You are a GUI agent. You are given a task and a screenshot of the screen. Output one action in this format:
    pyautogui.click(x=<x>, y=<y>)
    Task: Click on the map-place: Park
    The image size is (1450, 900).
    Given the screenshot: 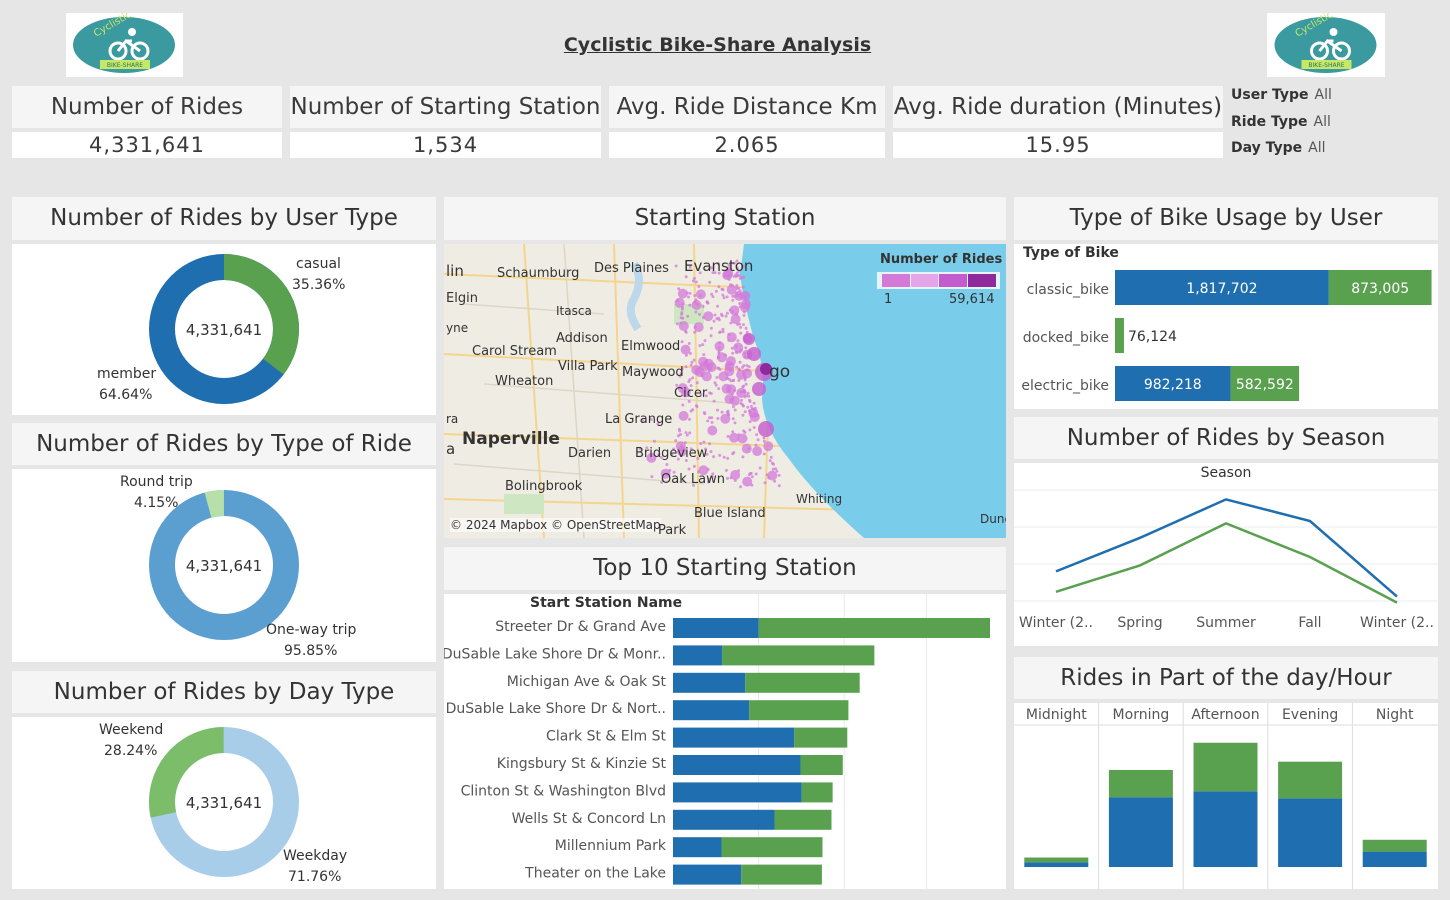 What is the action you would take?
    pyautogui.click(x=672, y=530)
    